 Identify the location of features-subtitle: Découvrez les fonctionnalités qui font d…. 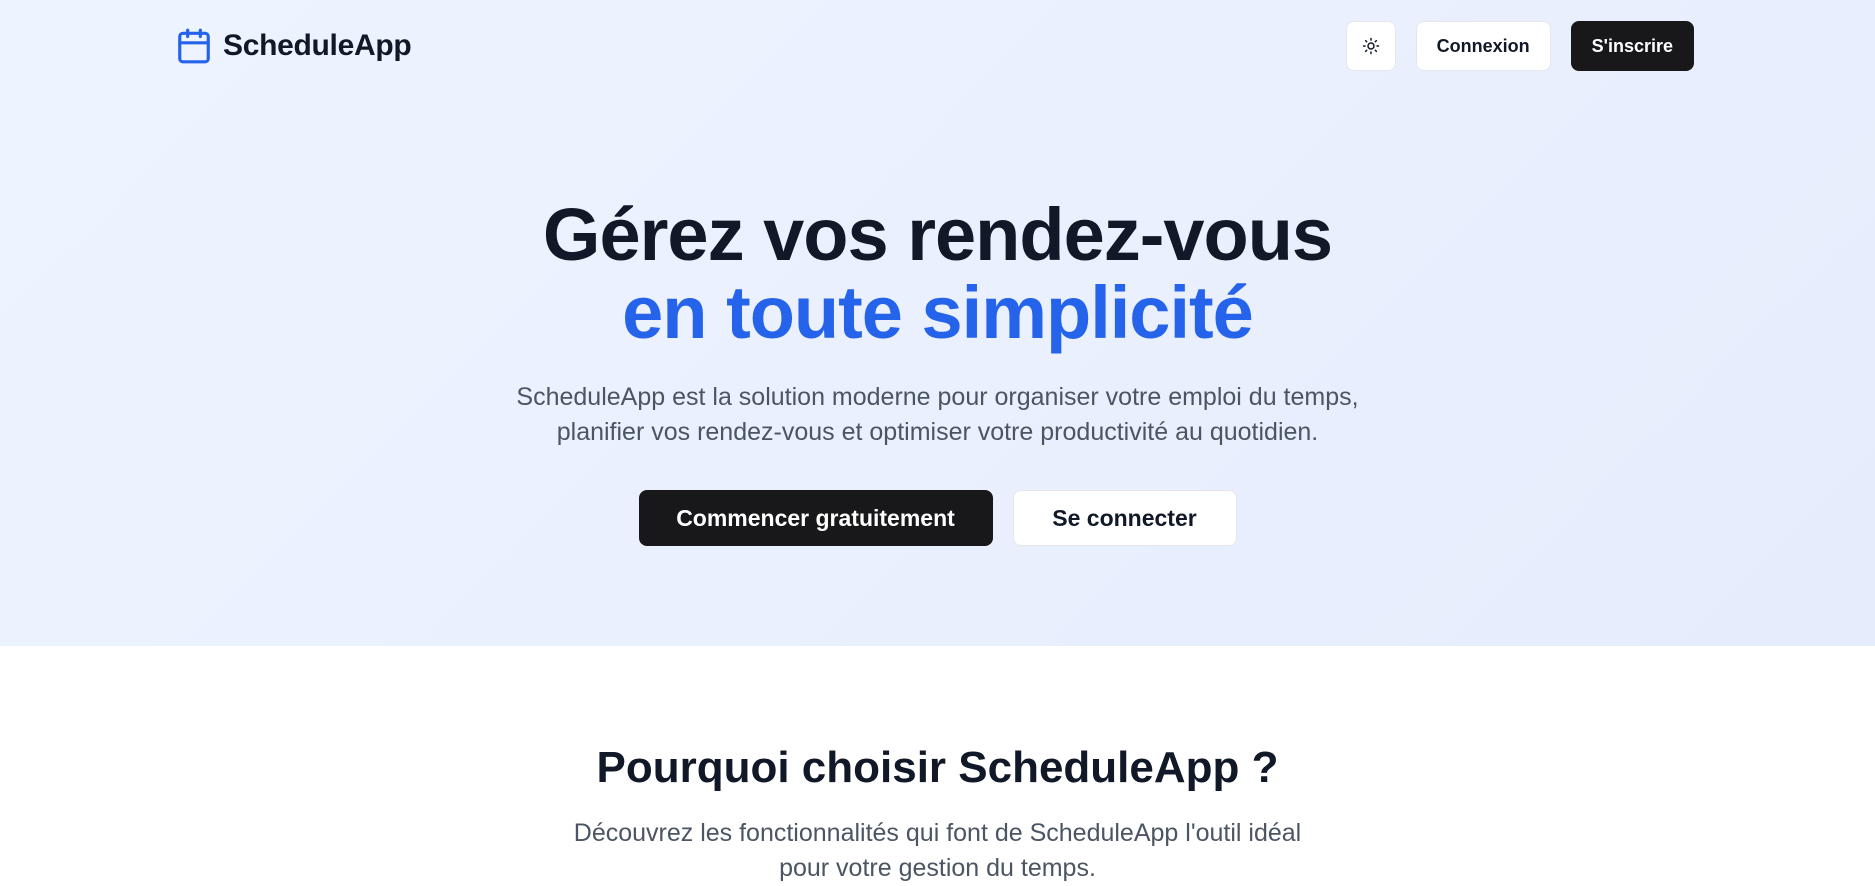
(937, 851).